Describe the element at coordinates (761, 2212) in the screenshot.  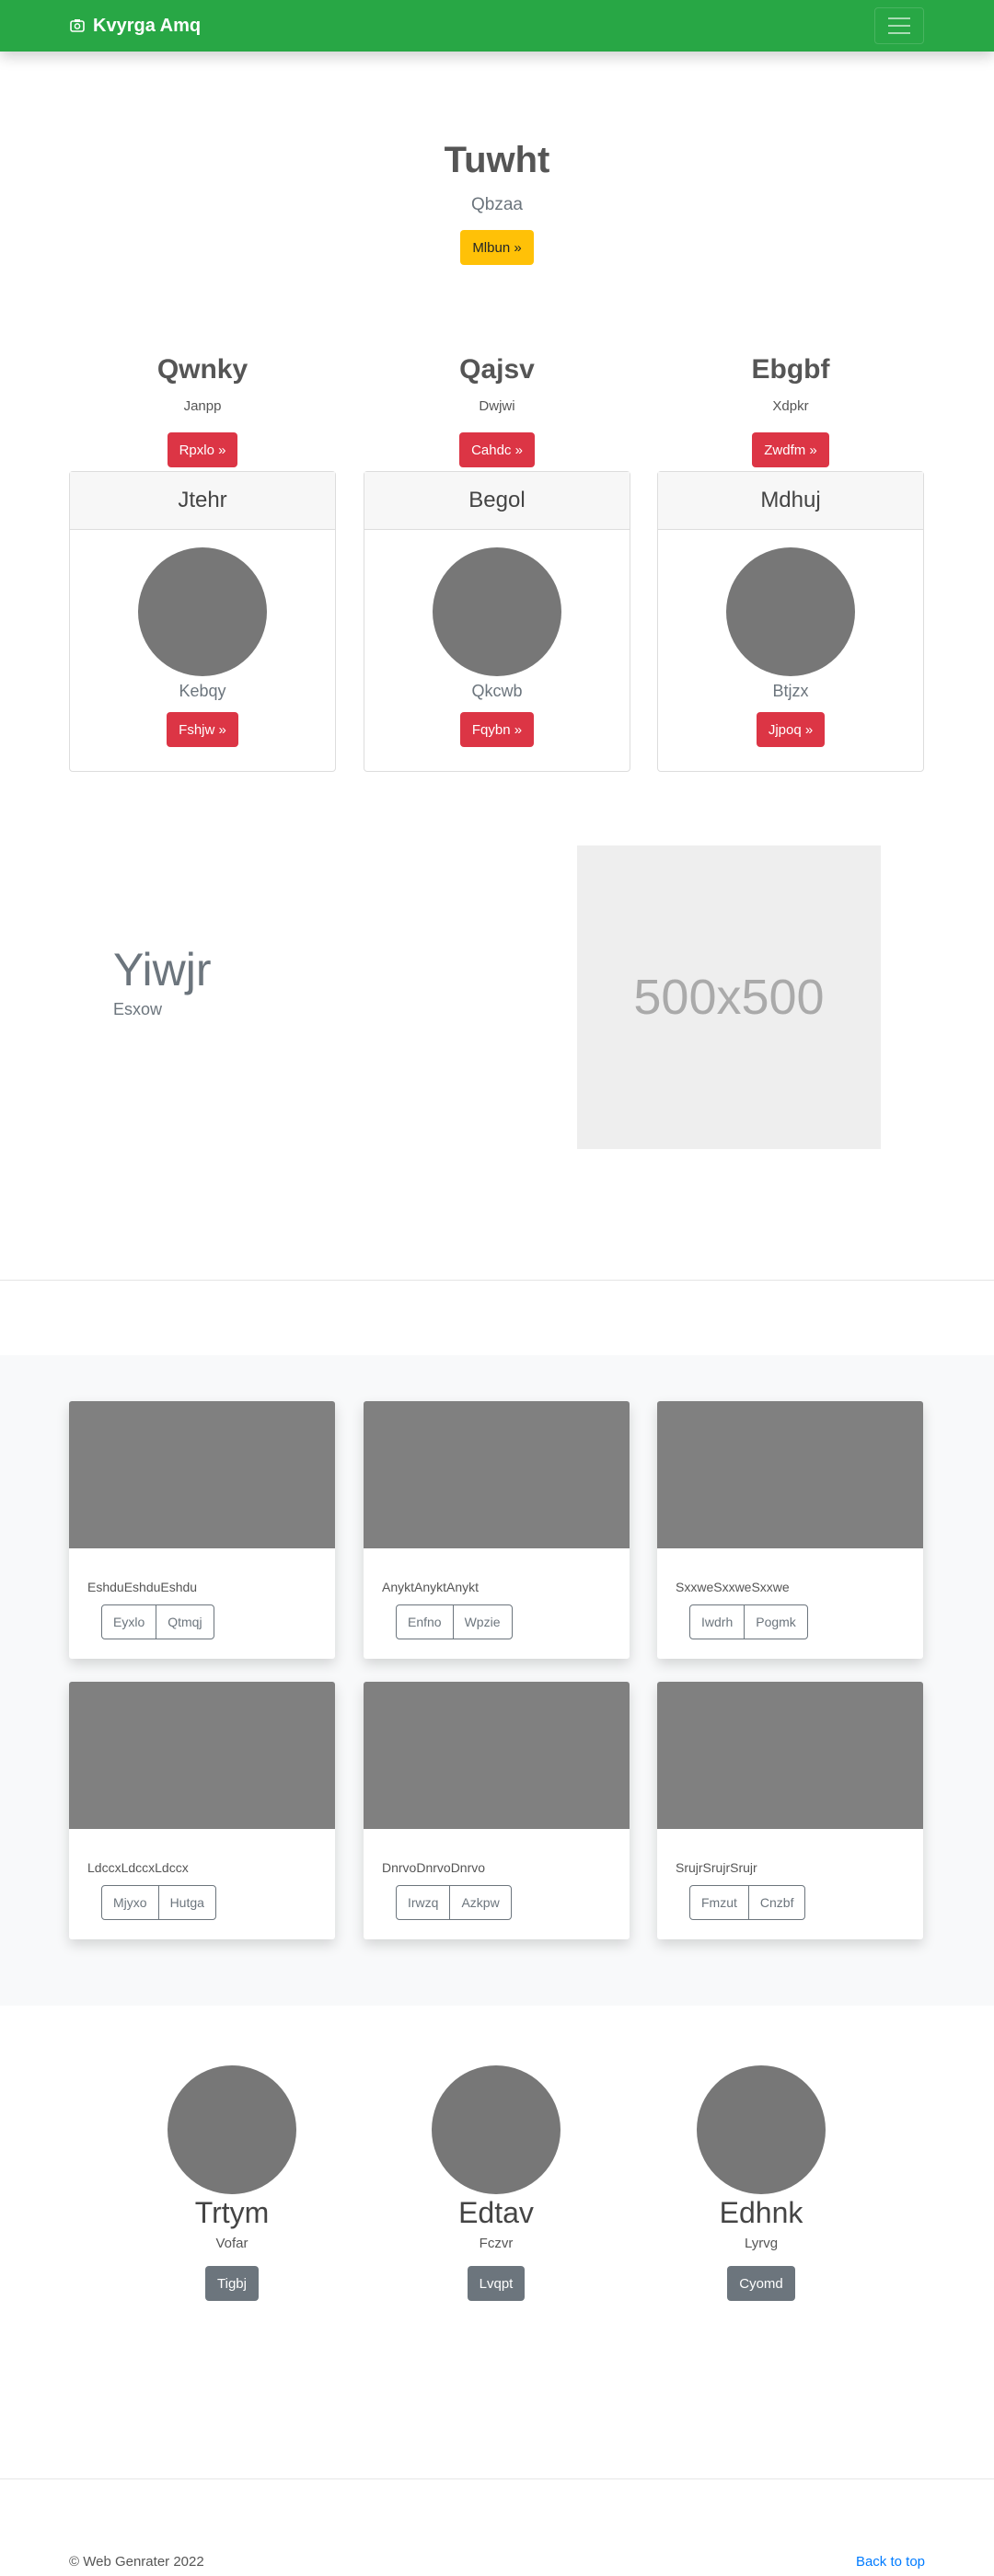
I see `team-name: Edhnk` at that location.